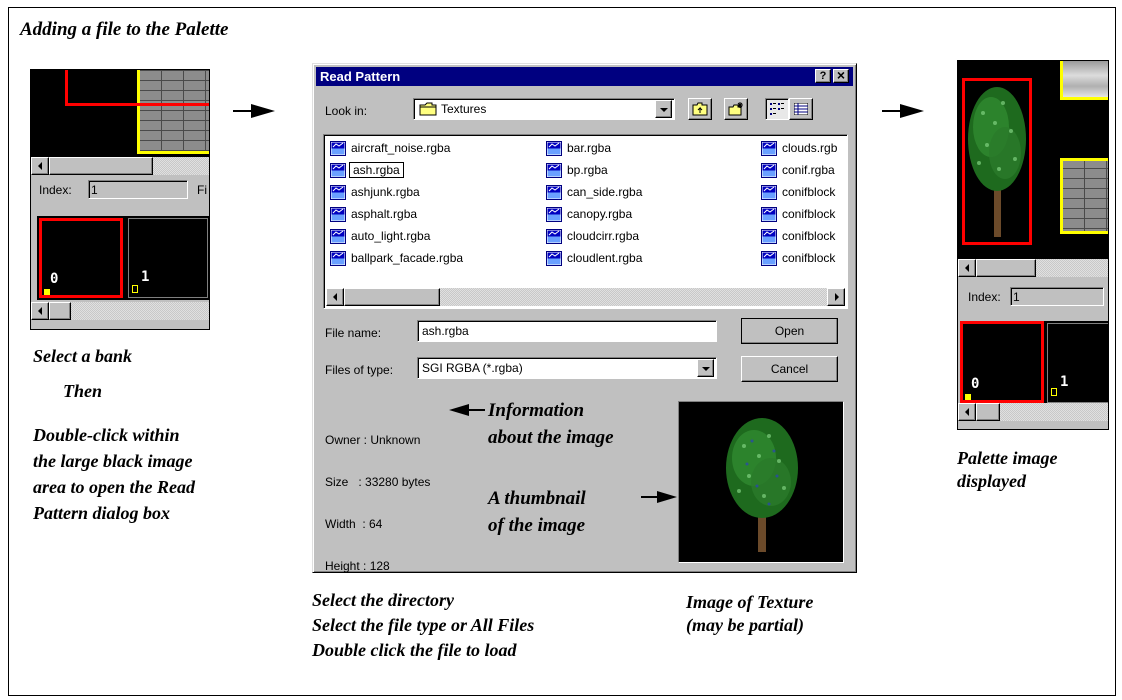 The height and width of the screenshot is (700, 1122). What do you see at coordinates (392, 297) in the screenshot?
I see `file-scroll-thumb` at bounding box center [392, 297].